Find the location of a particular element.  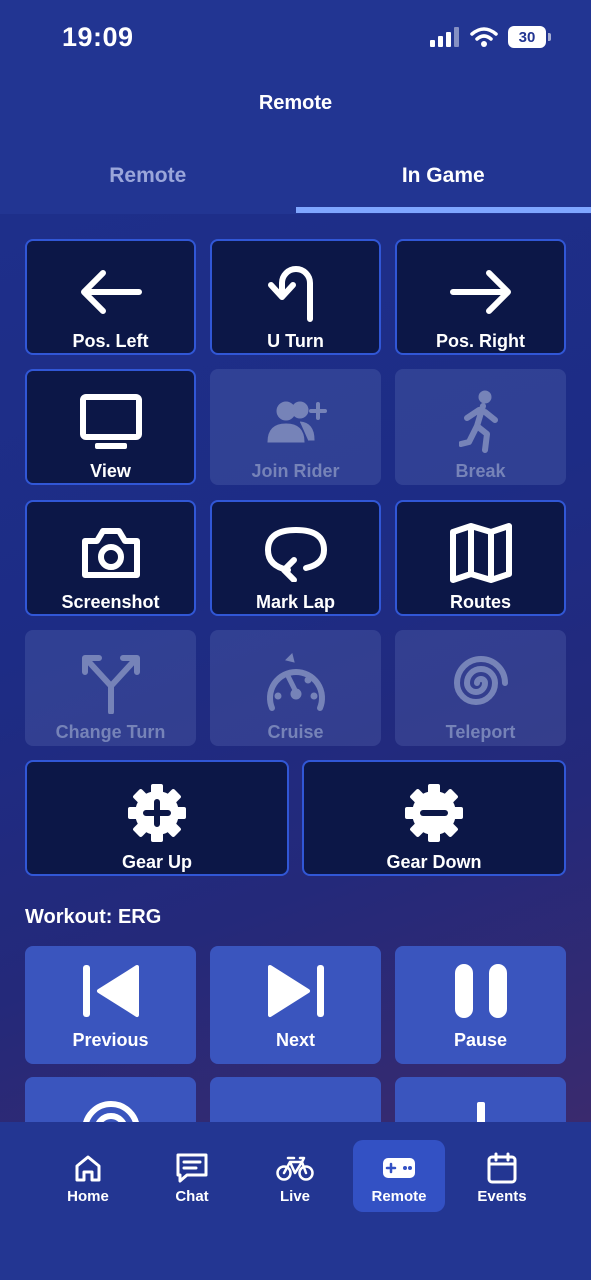

skip-previous-icon is located at coordinates (111, 991).